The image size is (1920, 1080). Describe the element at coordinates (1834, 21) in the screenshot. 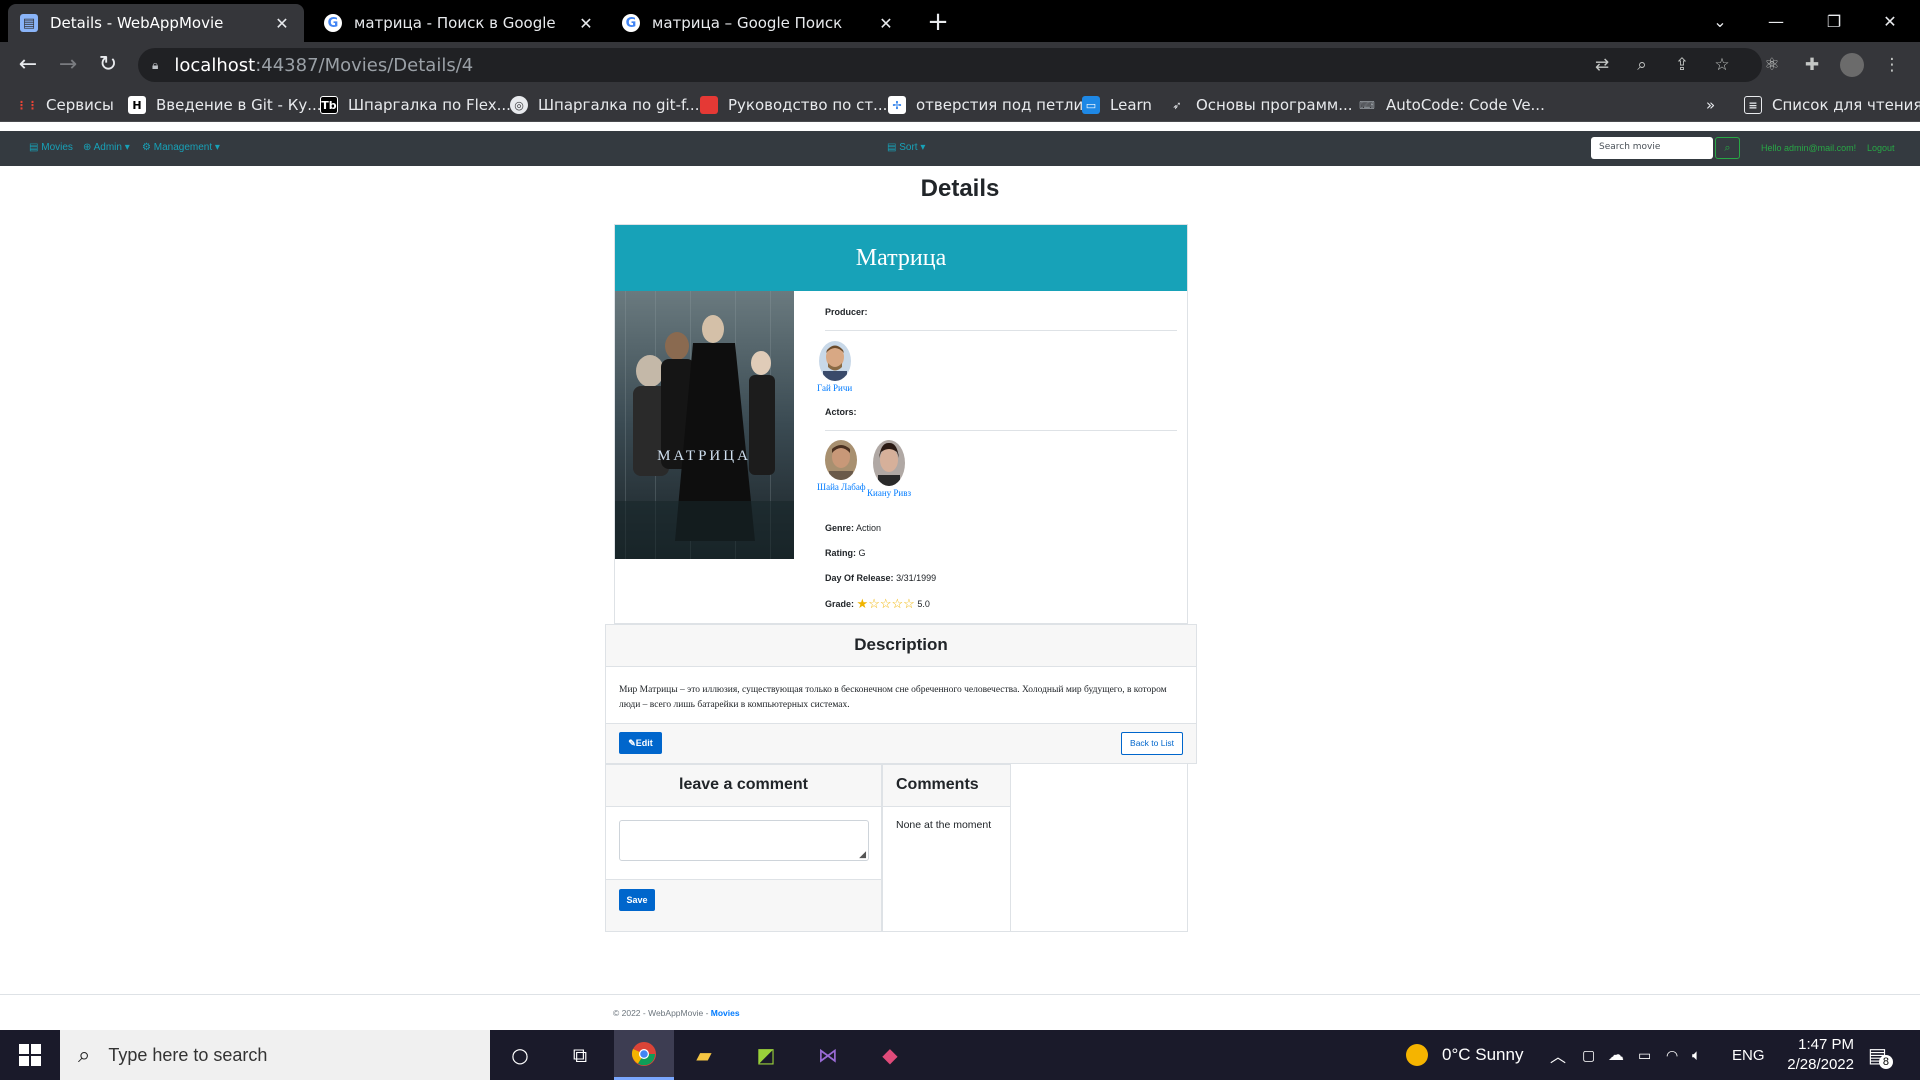

I see `restore-button: ❐` at that location.